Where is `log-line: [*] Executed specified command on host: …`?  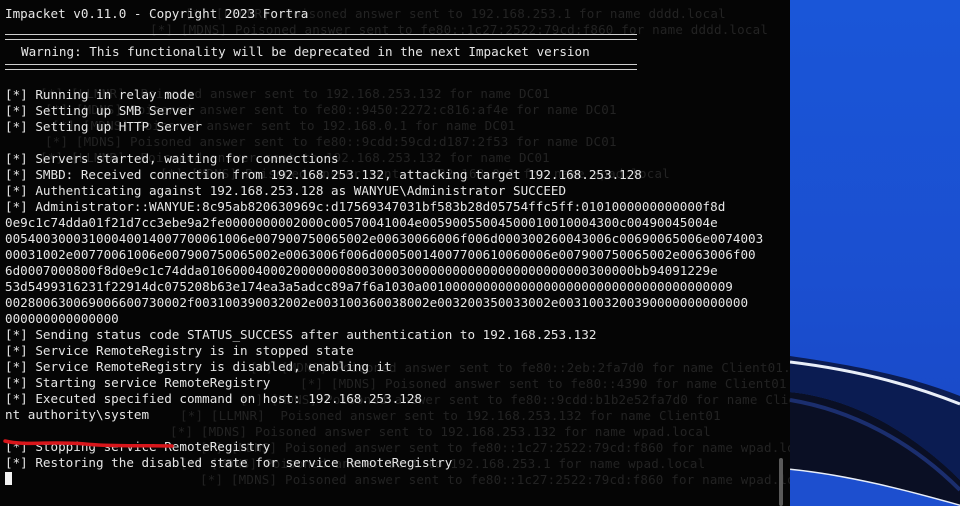 log-line: [*] Executed specified command on host: … is located at coordinates (214, 398).